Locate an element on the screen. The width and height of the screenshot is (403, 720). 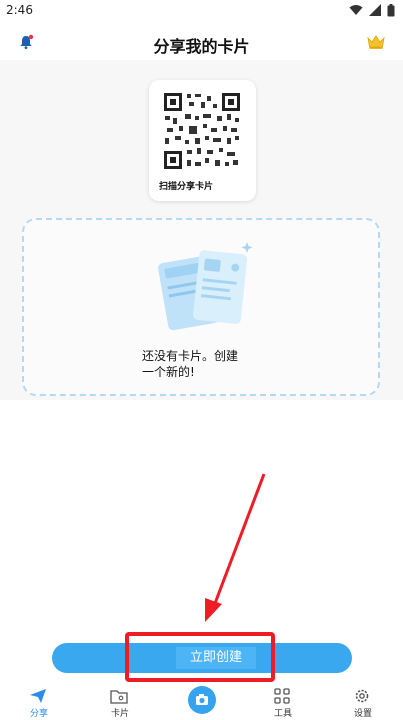
empty-state-line-1: 还没有卡片。创建 is located at coordinates (190, 356).